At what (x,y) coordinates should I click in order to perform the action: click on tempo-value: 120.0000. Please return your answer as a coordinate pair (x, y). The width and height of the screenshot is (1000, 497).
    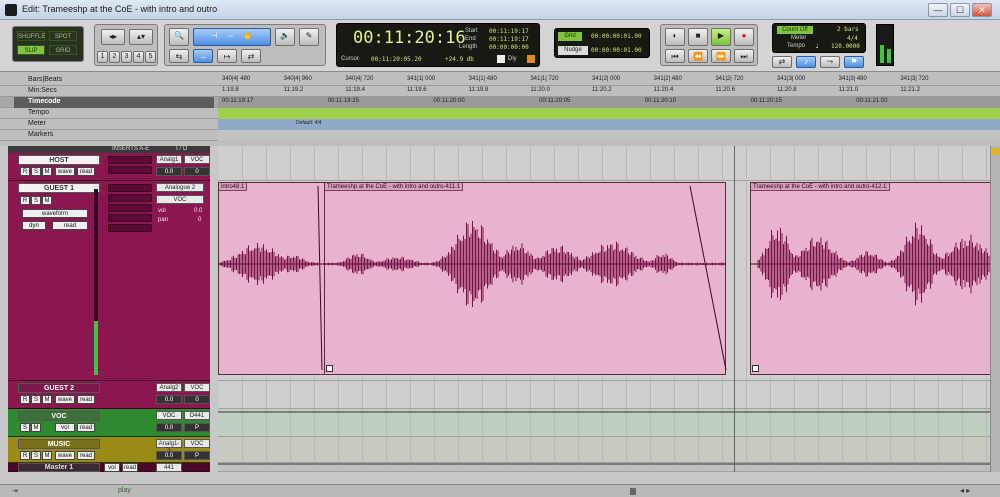
    Looking at the image, I should click on (845, 46).